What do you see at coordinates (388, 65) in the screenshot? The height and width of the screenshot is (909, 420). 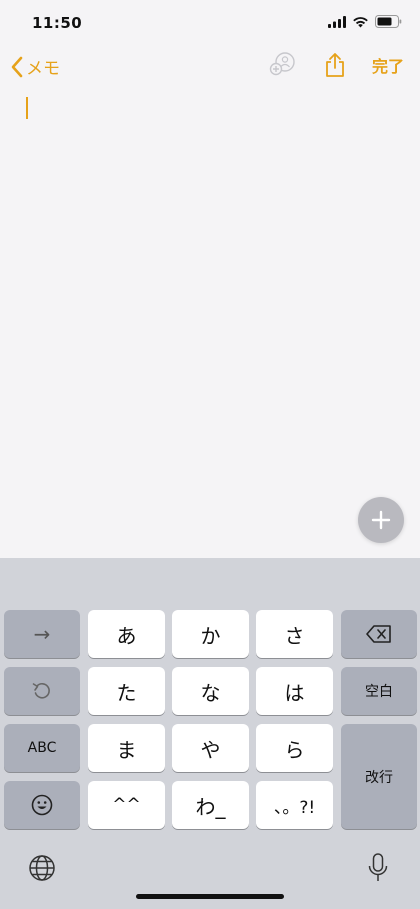 I see `done-button: 完了` at bounding box center [388, 65].